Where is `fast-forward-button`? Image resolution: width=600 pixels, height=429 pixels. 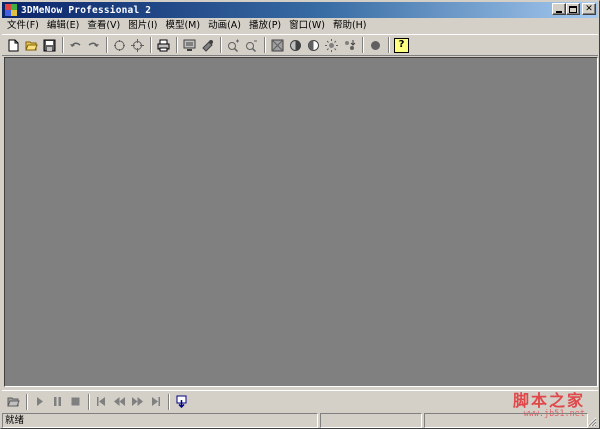
fast-forward-button is located at coordinates (137, 401).